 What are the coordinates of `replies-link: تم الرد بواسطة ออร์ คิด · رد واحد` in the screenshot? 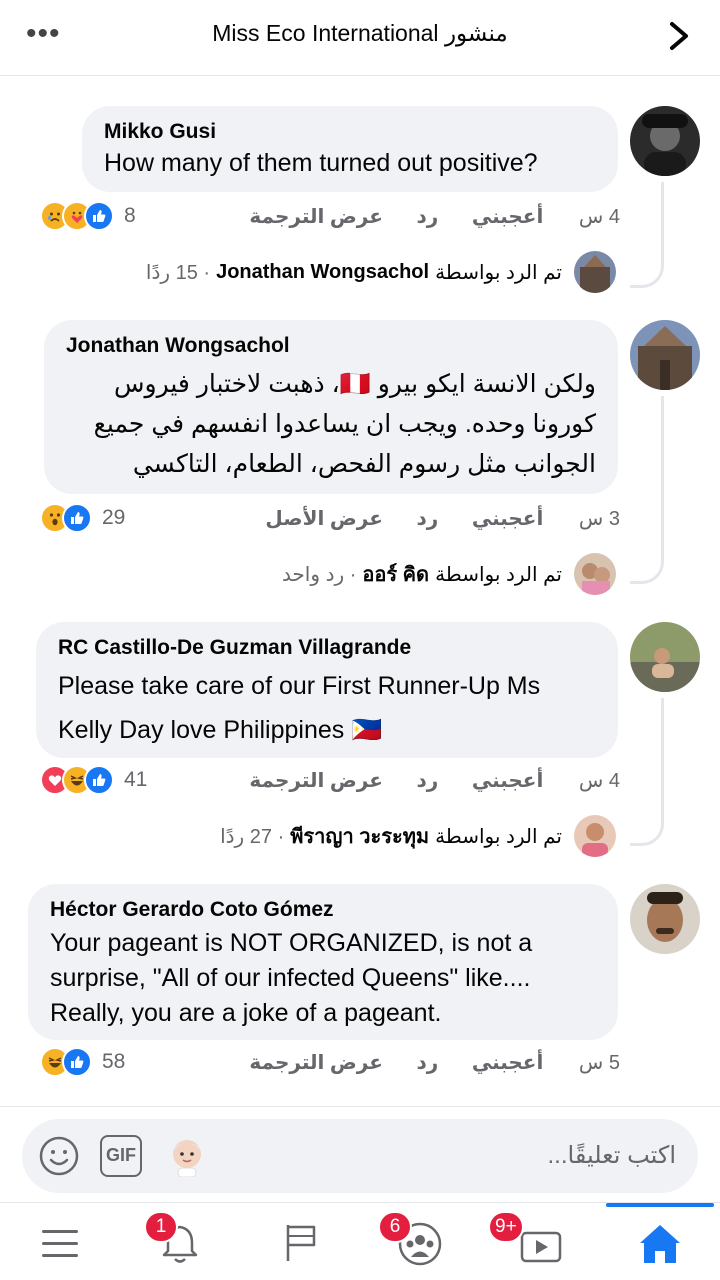 It's located at (449, 574).